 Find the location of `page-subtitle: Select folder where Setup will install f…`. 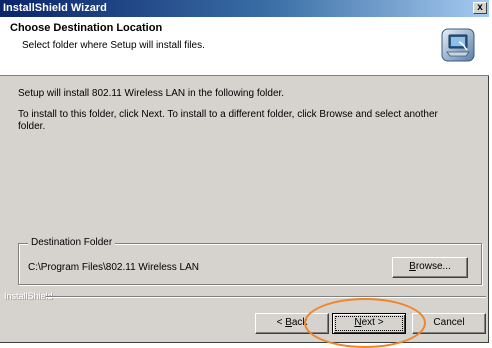

page-subtitle: Select folder where Setup will install f… is located at coordinates (113, 45).